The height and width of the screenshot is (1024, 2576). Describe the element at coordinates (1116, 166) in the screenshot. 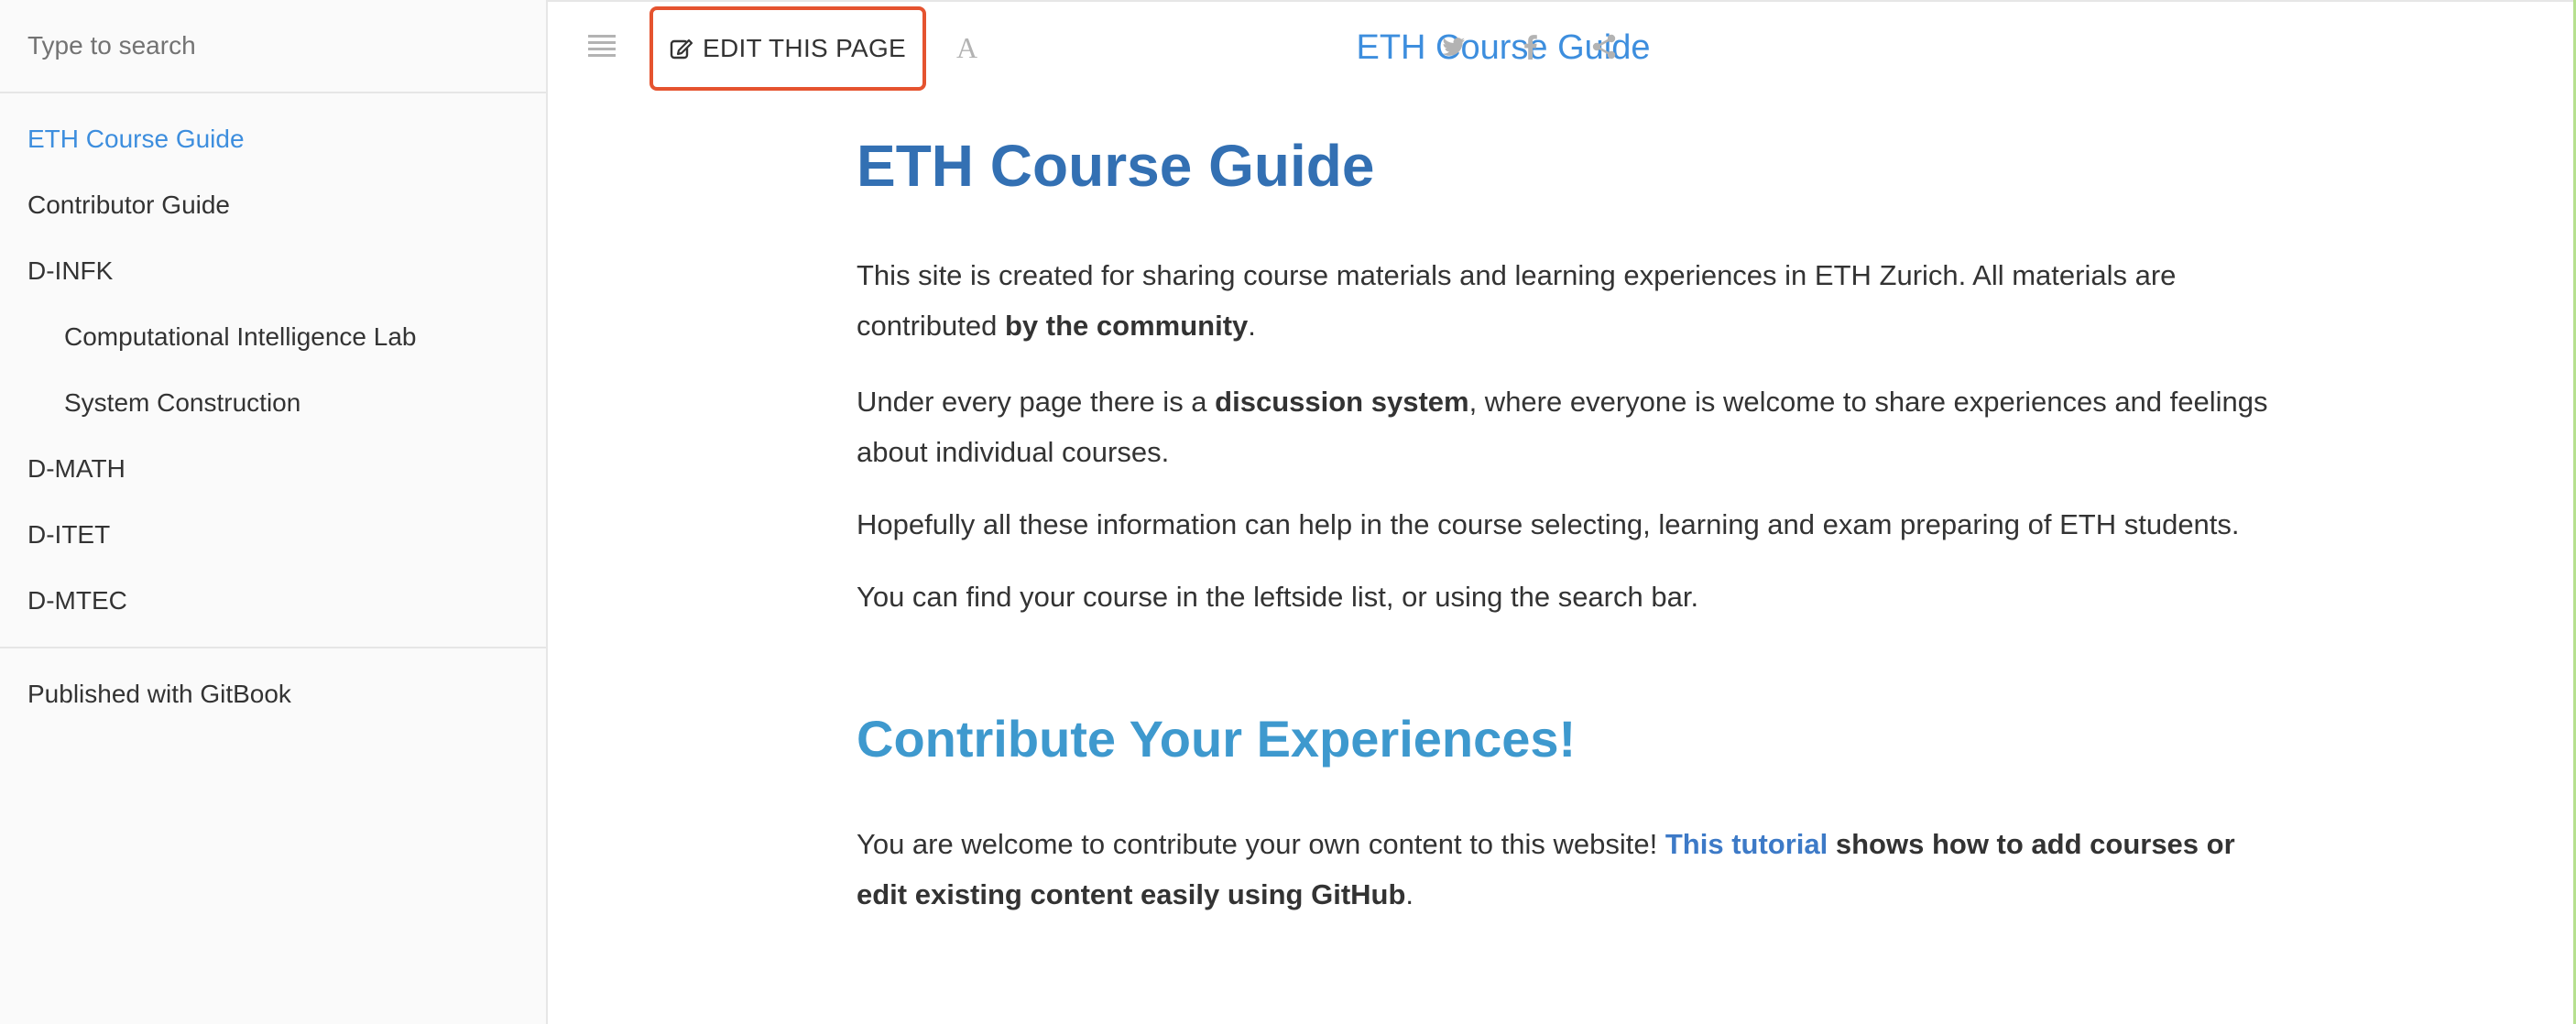

I see `page-title: ETH Course Guide` at that location.